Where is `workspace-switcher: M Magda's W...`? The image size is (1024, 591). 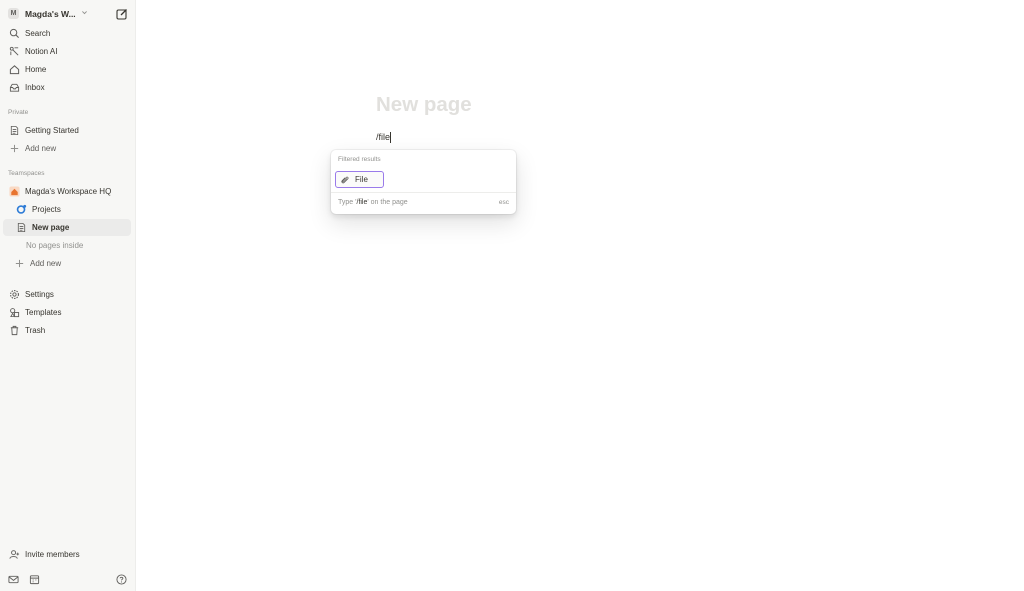 workspace-switcher: M Magda's W... is located at coordinates (67, 13).